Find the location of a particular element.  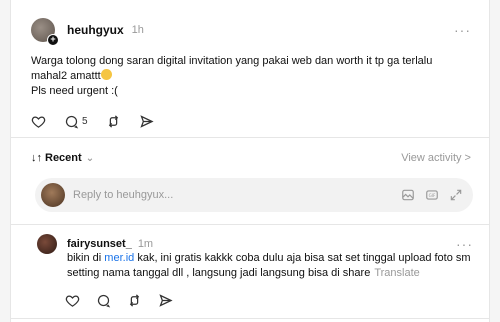

comment-actions is located at coordinates (269, 300).